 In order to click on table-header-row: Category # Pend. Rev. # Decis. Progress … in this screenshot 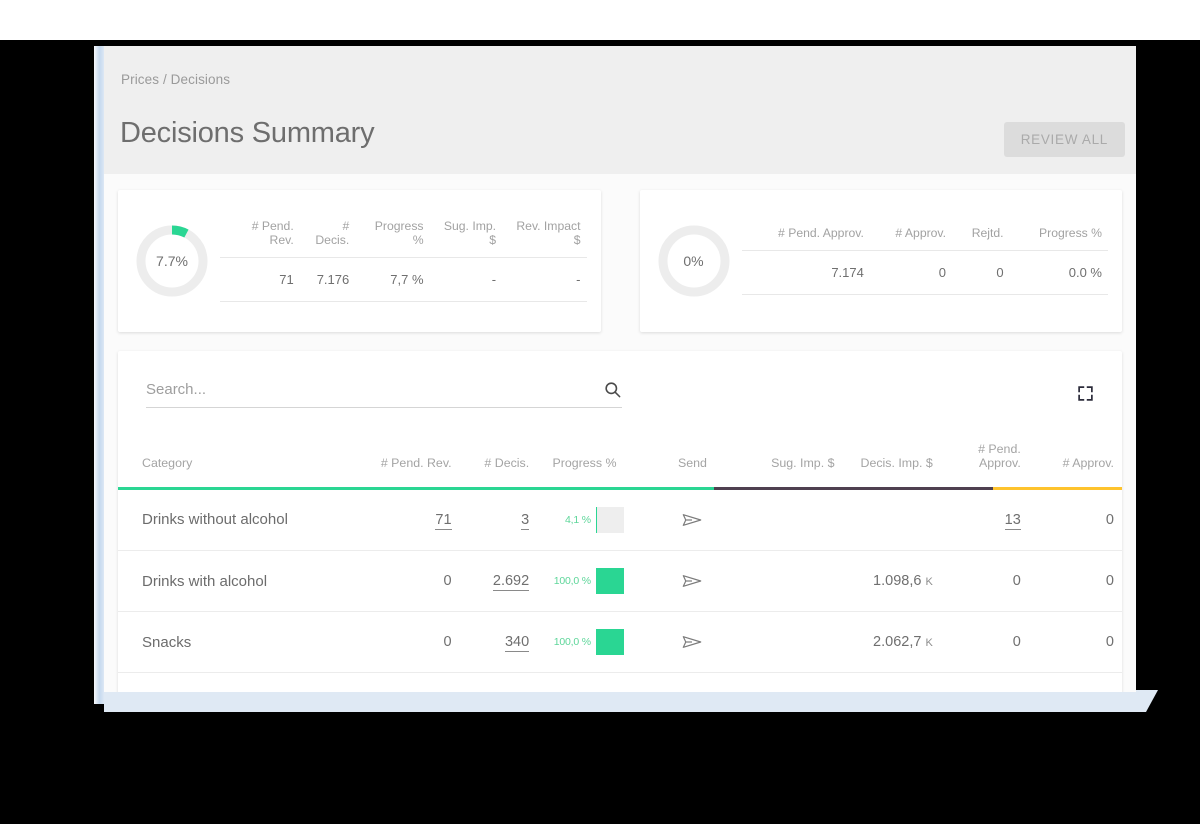, I will do `click(620, 455)`.